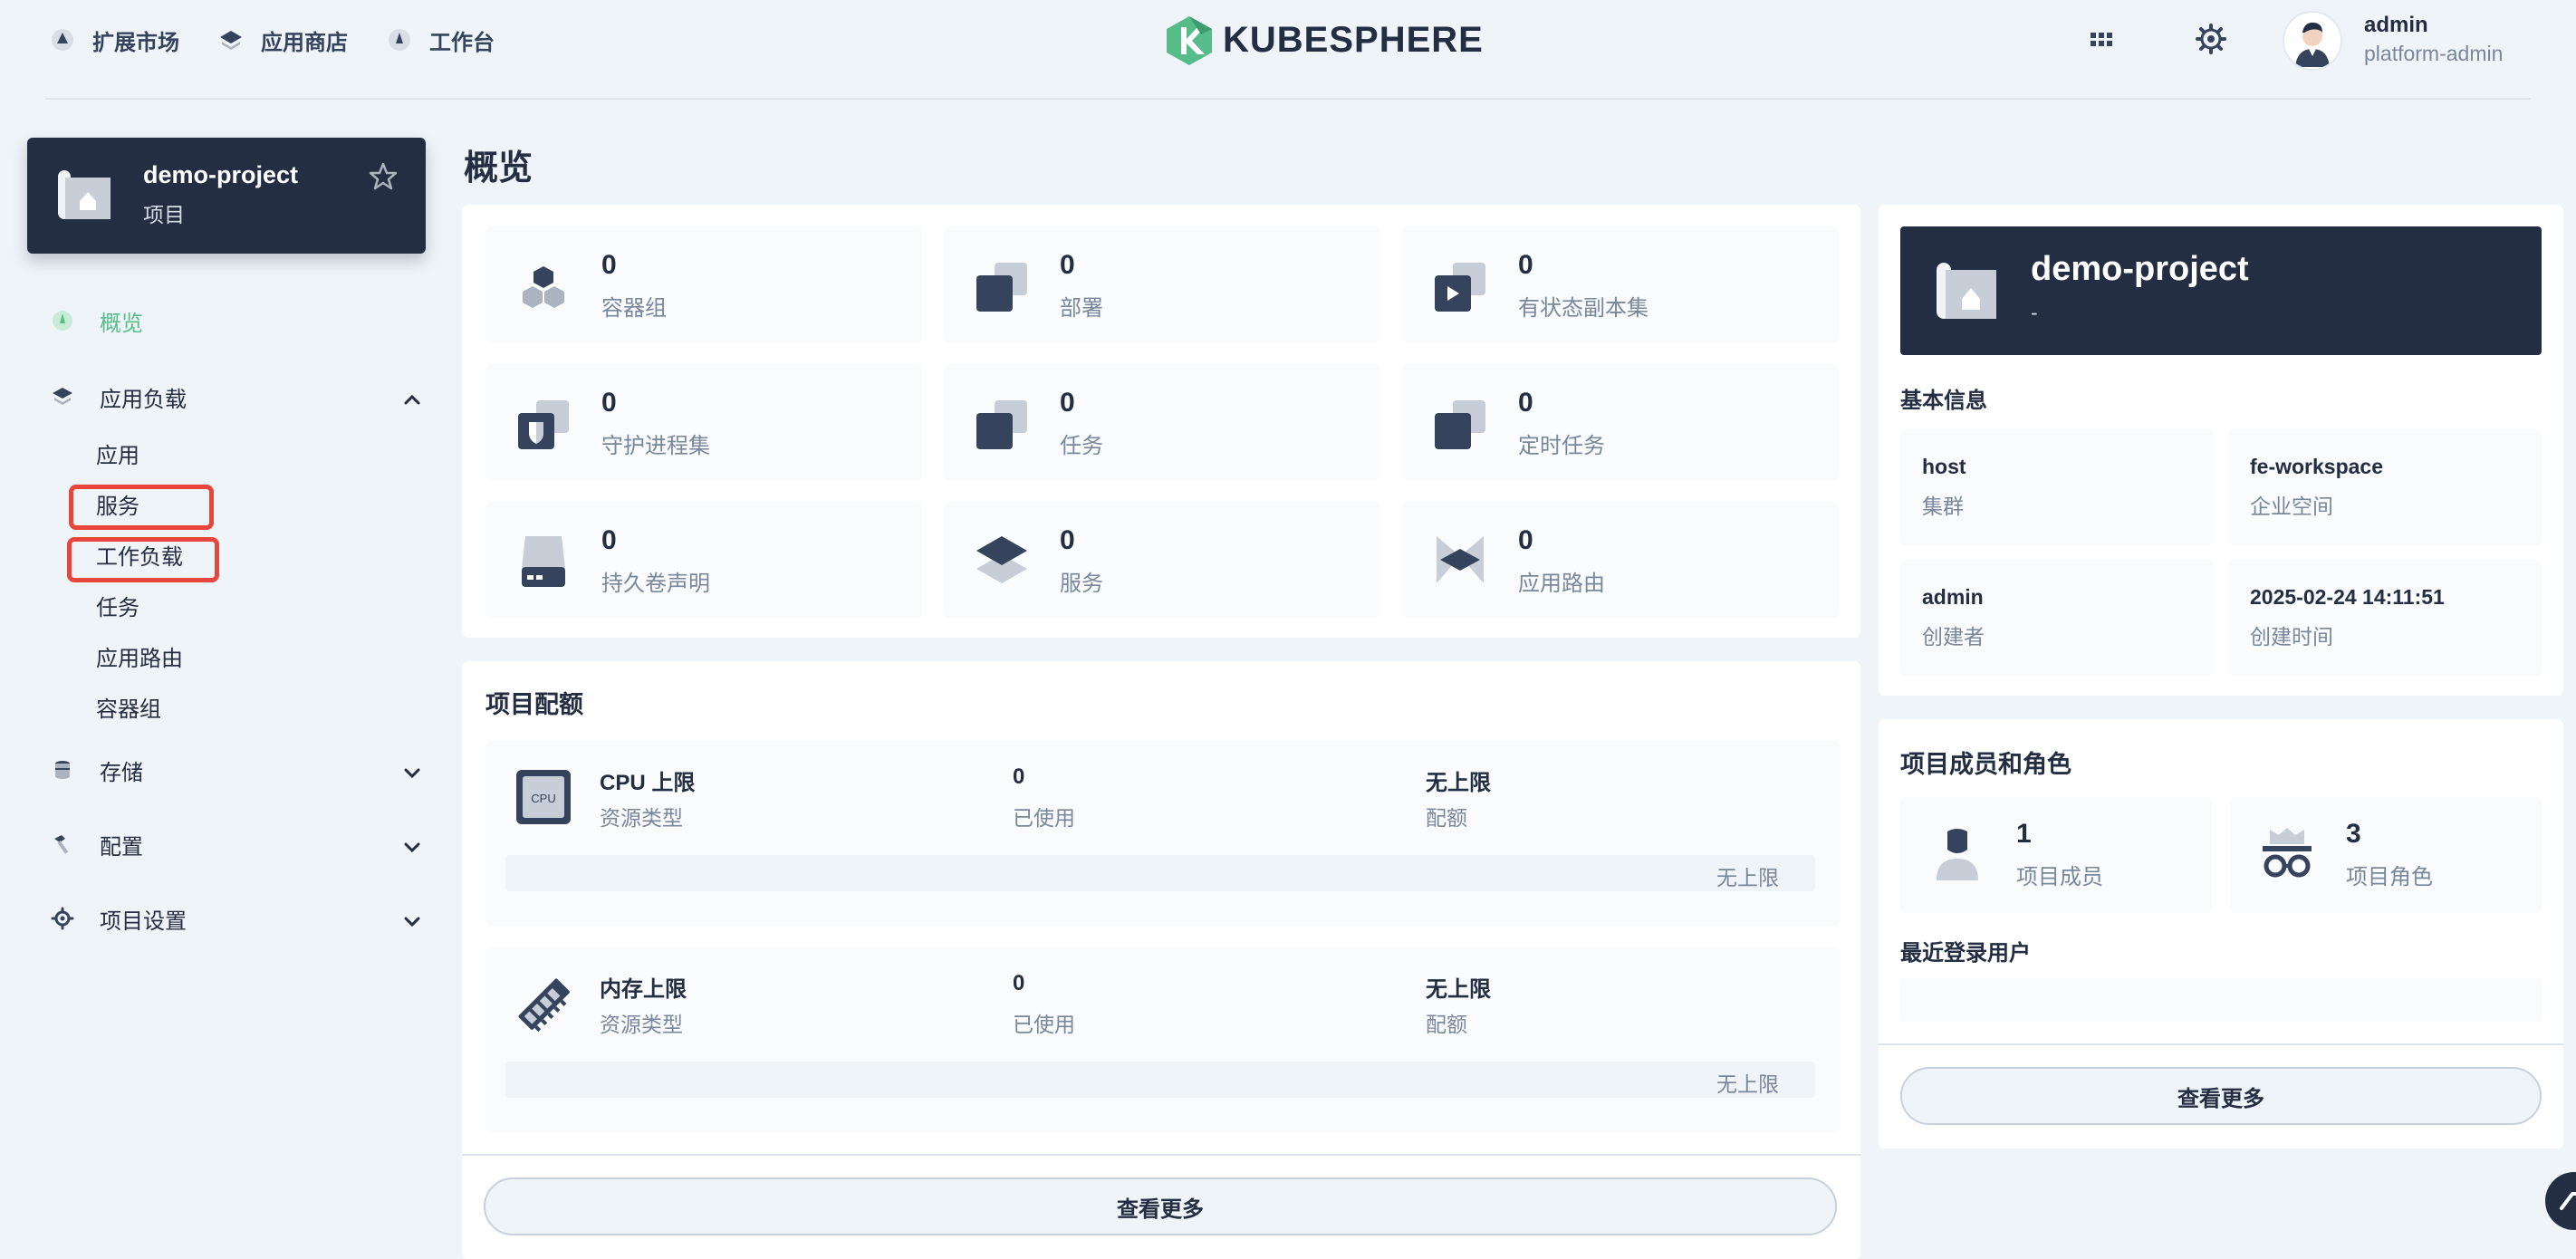 This screenshot has width=2576, height=1259. Describe the element at coordinates (498, 168) in the screenshot. I see `page-title: 概览` at that location.